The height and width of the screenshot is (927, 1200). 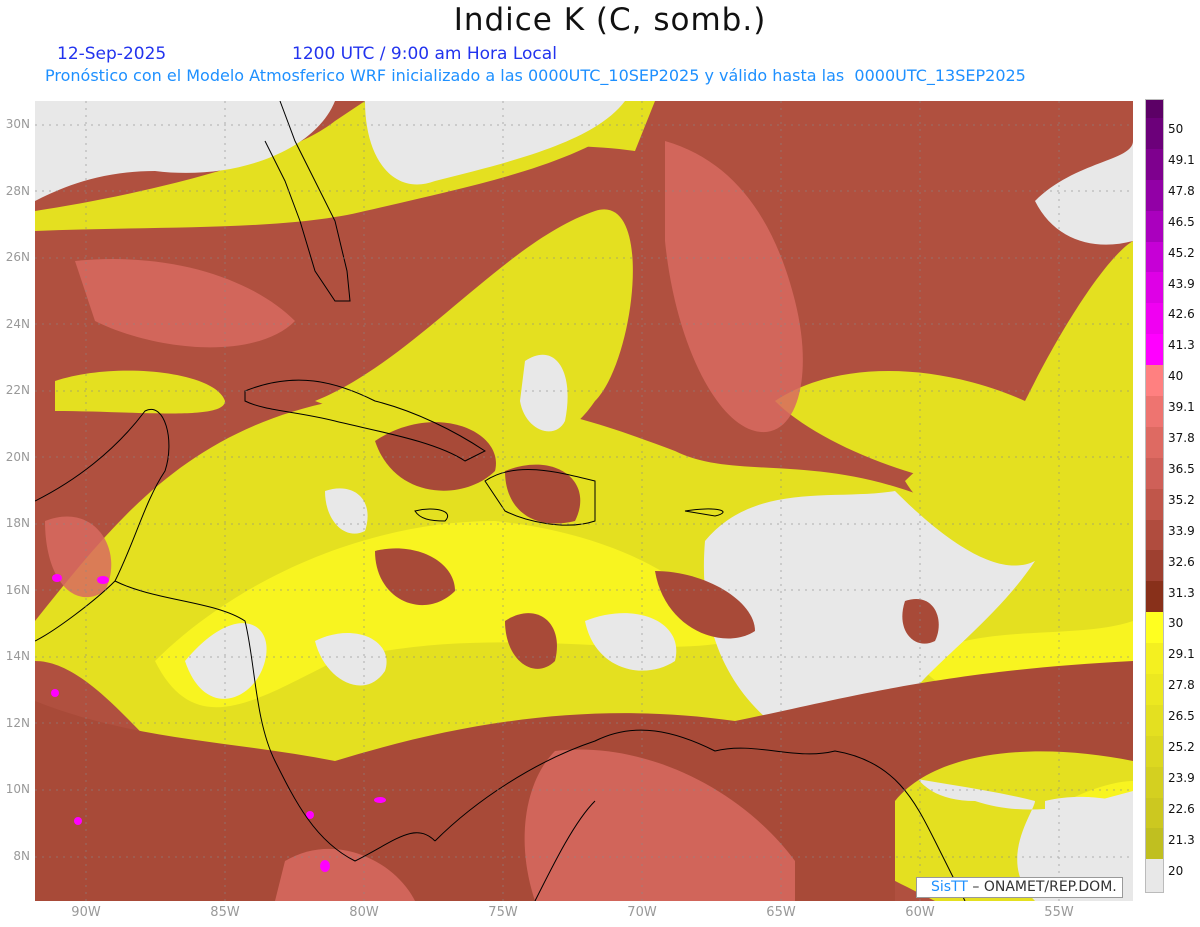 What do you see at coordinates (1181, 654) in the screenshot?
I see `colorbar-label: 29.1` at bounding box center [1181, 654].